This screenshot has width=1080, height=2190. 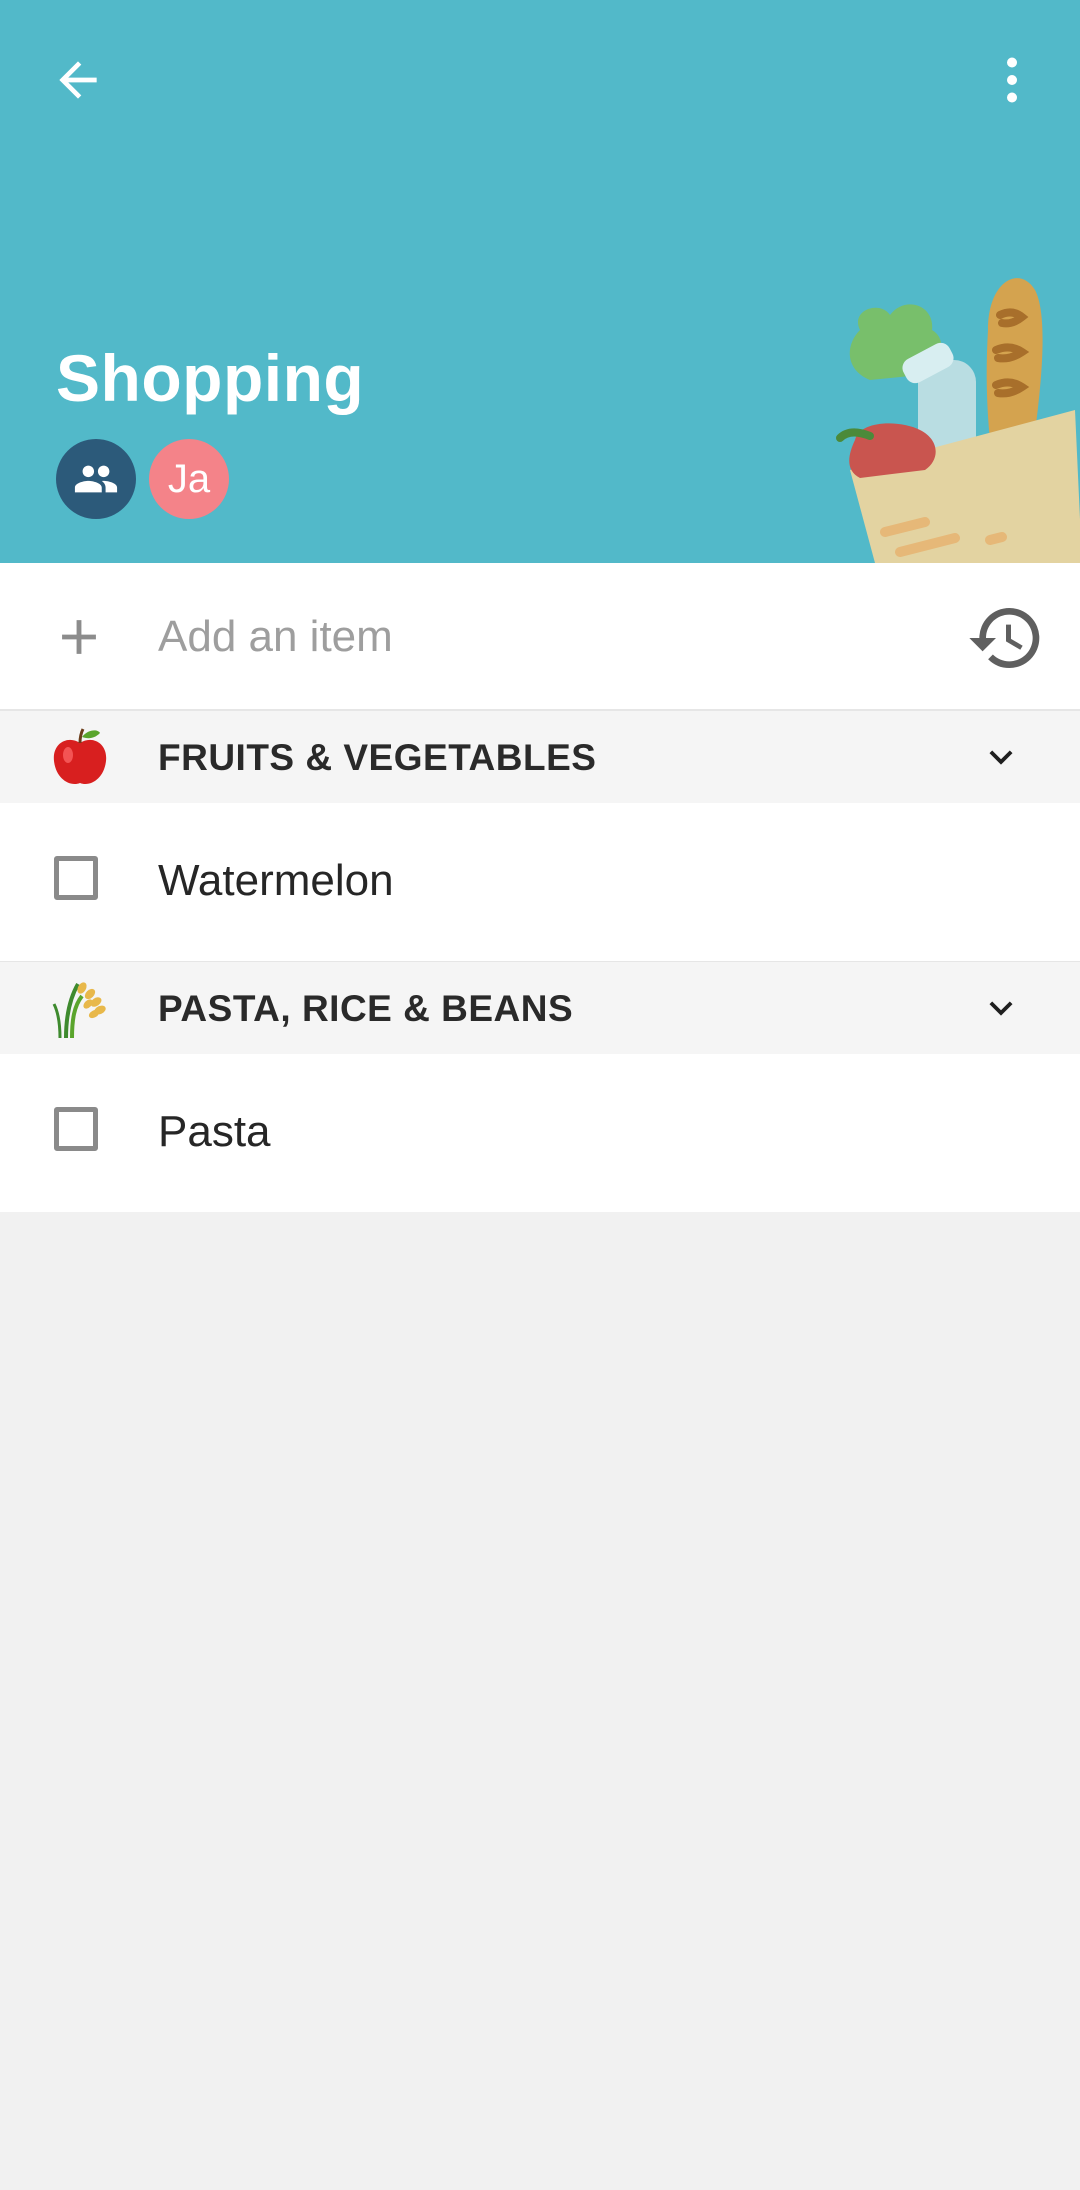 I want to click on more-vertical-icon, so click(x=1012, y=80).